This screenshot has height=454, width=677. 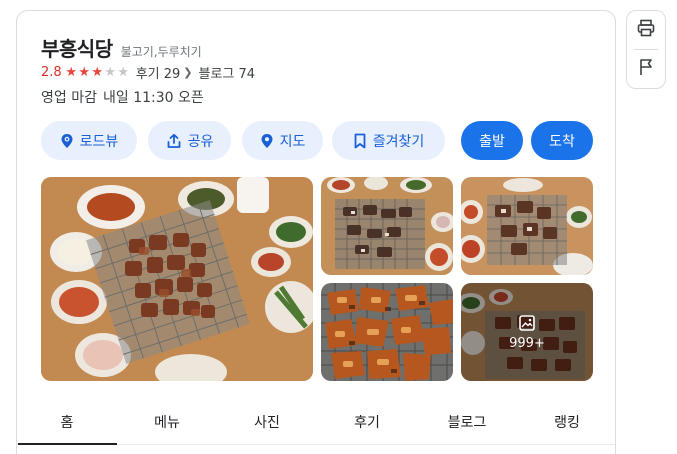 I want to click on depart-button: 출발, so click(x=492, y=140).